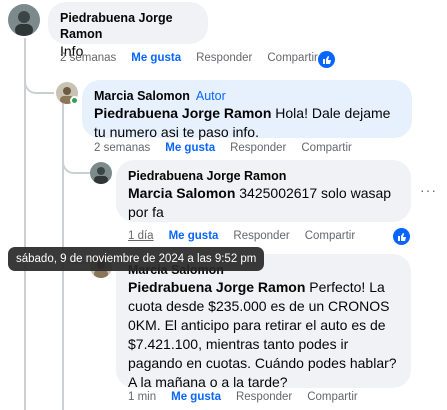 The height and width of the screenshot is (410, 447). I want to click on comment-actions: 1 día Me gusta Responder Compartir, so click(249, 236).